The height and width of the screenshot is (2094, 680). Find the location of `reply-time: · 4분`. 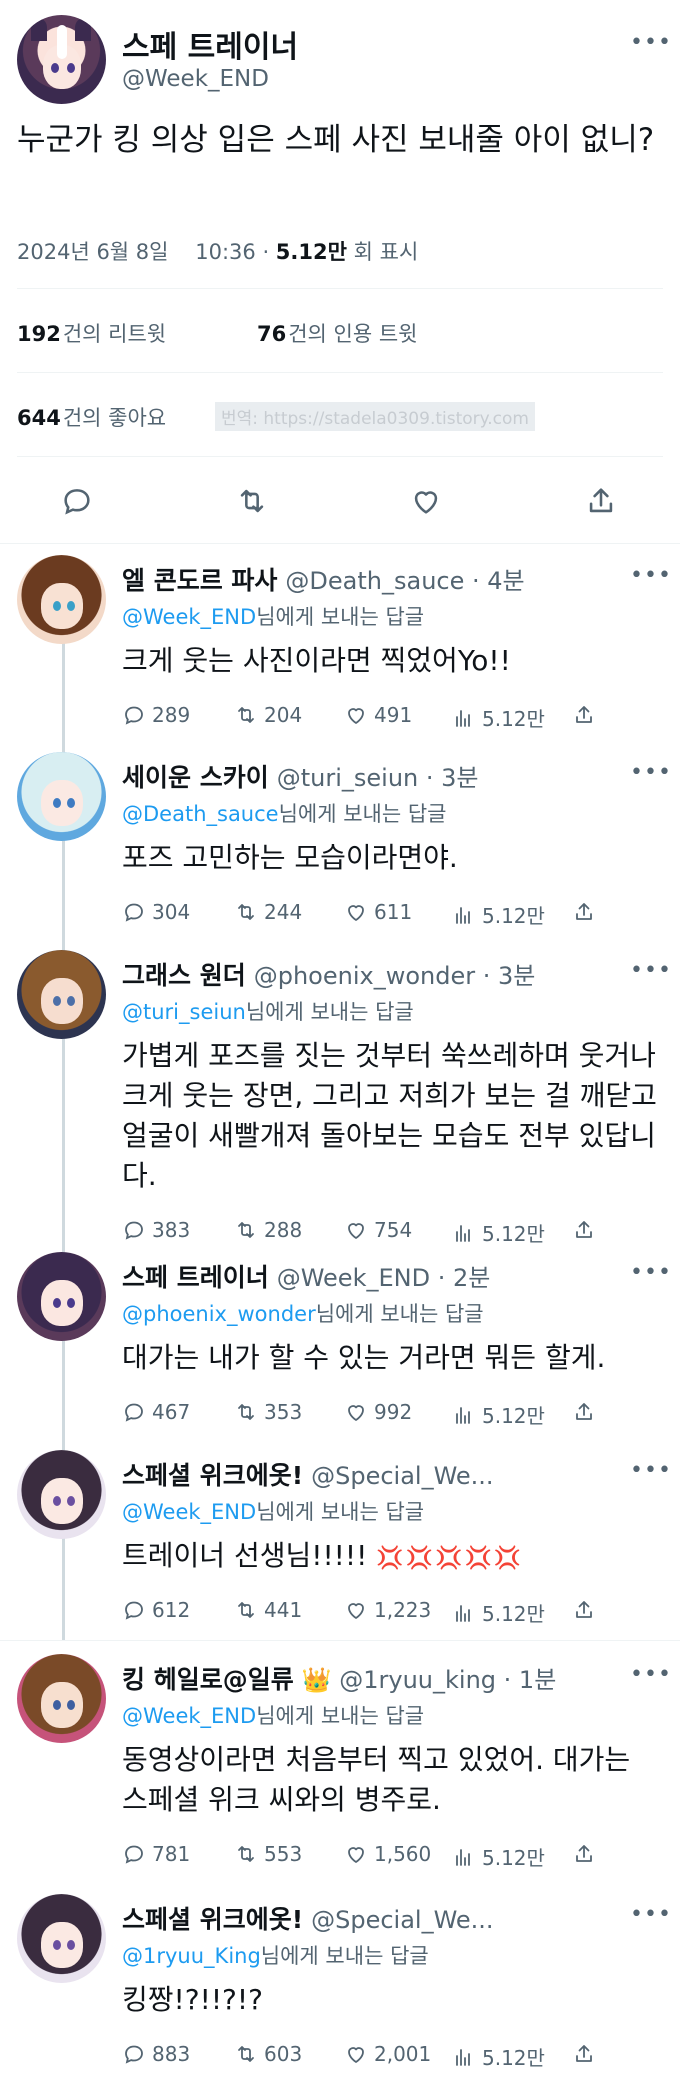

reply-time: · 4분 is located at coordinates (498, 581).